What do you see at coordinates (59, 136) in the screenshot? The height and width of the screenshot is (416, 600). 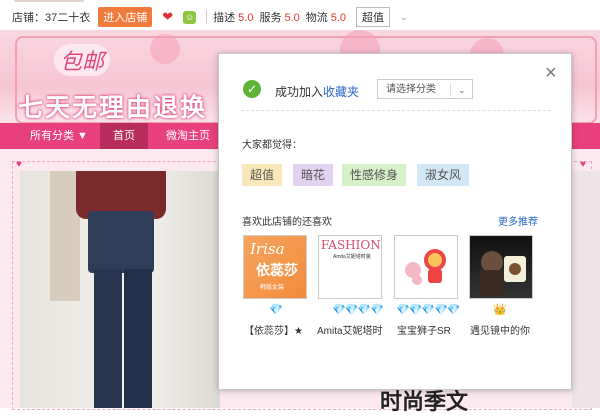 I see `nav-all-categories: 所有分类 ▼` at bounding box center [59, 136].